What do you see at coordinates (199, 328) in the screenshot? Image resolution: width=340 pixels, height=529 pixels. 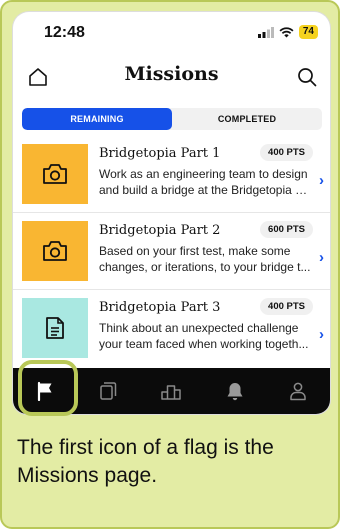 I see `description-line: Think about an unexpected challenge` at bounding box center [199, 328].